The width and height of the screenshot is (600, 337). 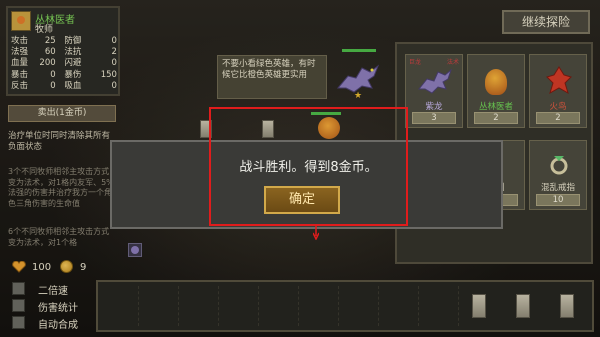 What do you see at coordinates (308, 166) in the screenshot?
I see `highlight-frame` at bounding box center [308, 166].